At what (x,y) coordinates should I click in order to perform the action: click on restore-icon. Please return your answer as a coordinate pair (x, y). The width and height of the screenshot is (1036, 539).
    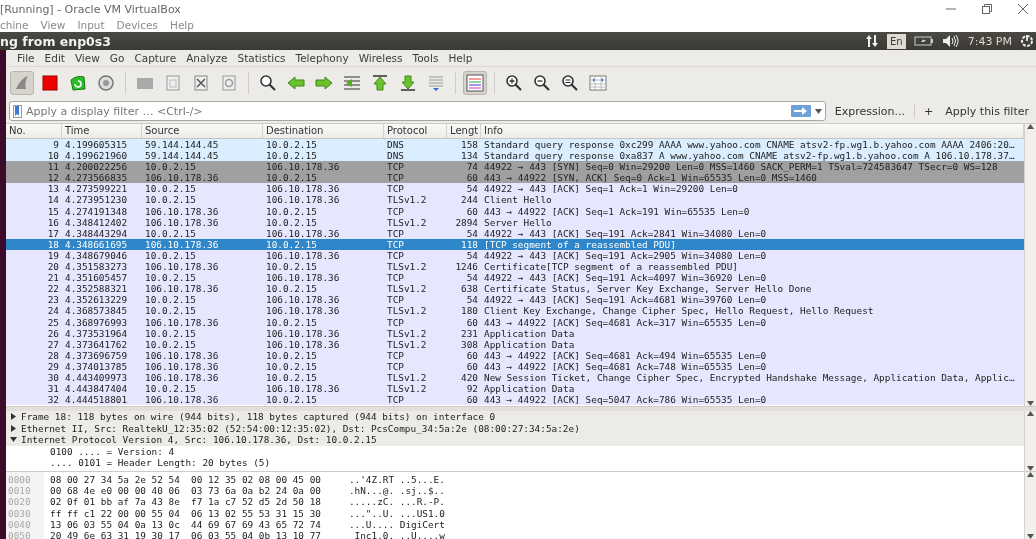
    Looking at the image, I should click on (987, 9).